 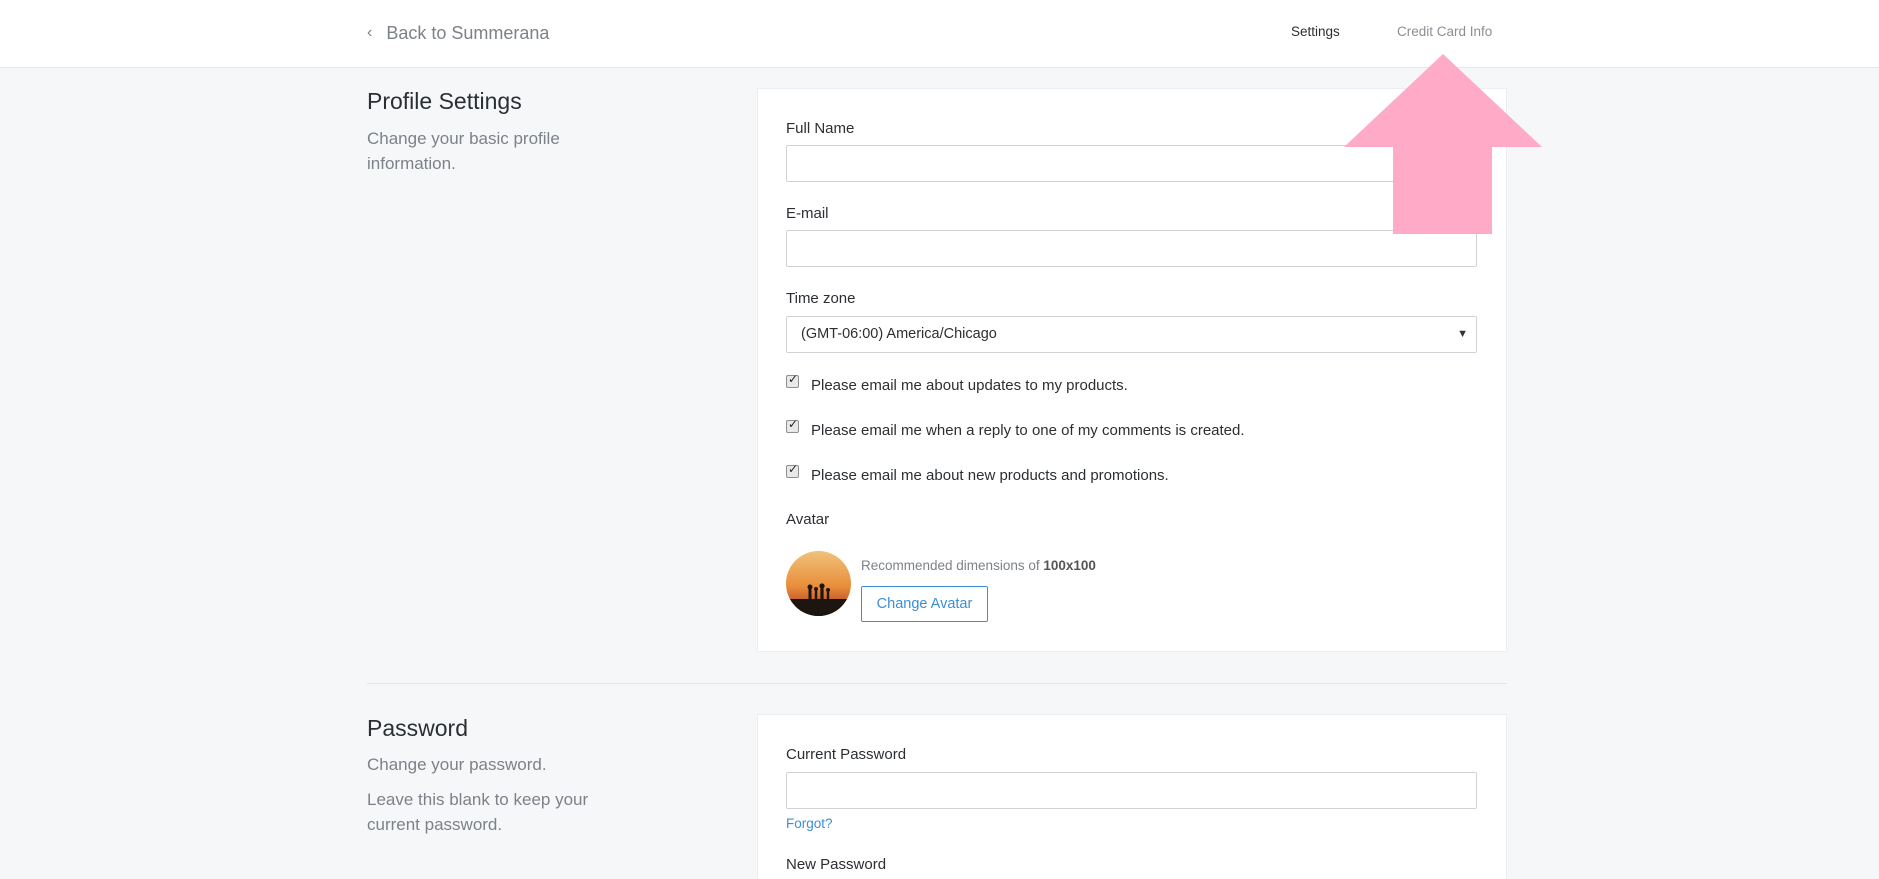 I want to click on checkbox-replies: ✓, so click(x=792, y=424).